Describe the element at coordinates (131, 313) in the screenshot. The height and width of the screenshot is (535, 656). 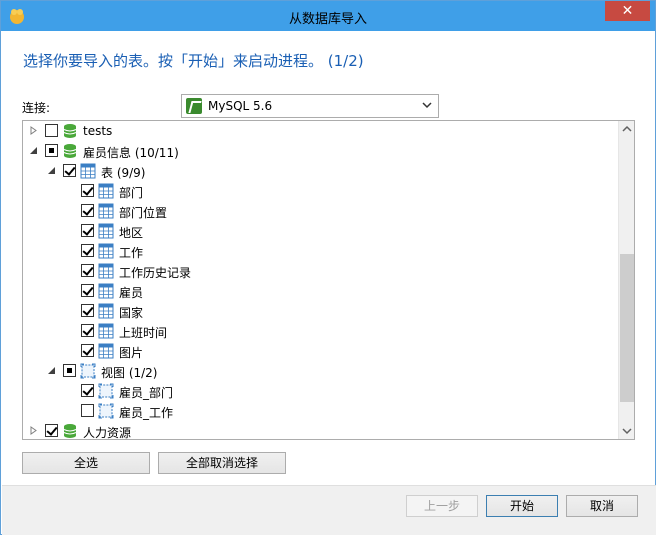
I see `tree-item-label: 国家` at that location.